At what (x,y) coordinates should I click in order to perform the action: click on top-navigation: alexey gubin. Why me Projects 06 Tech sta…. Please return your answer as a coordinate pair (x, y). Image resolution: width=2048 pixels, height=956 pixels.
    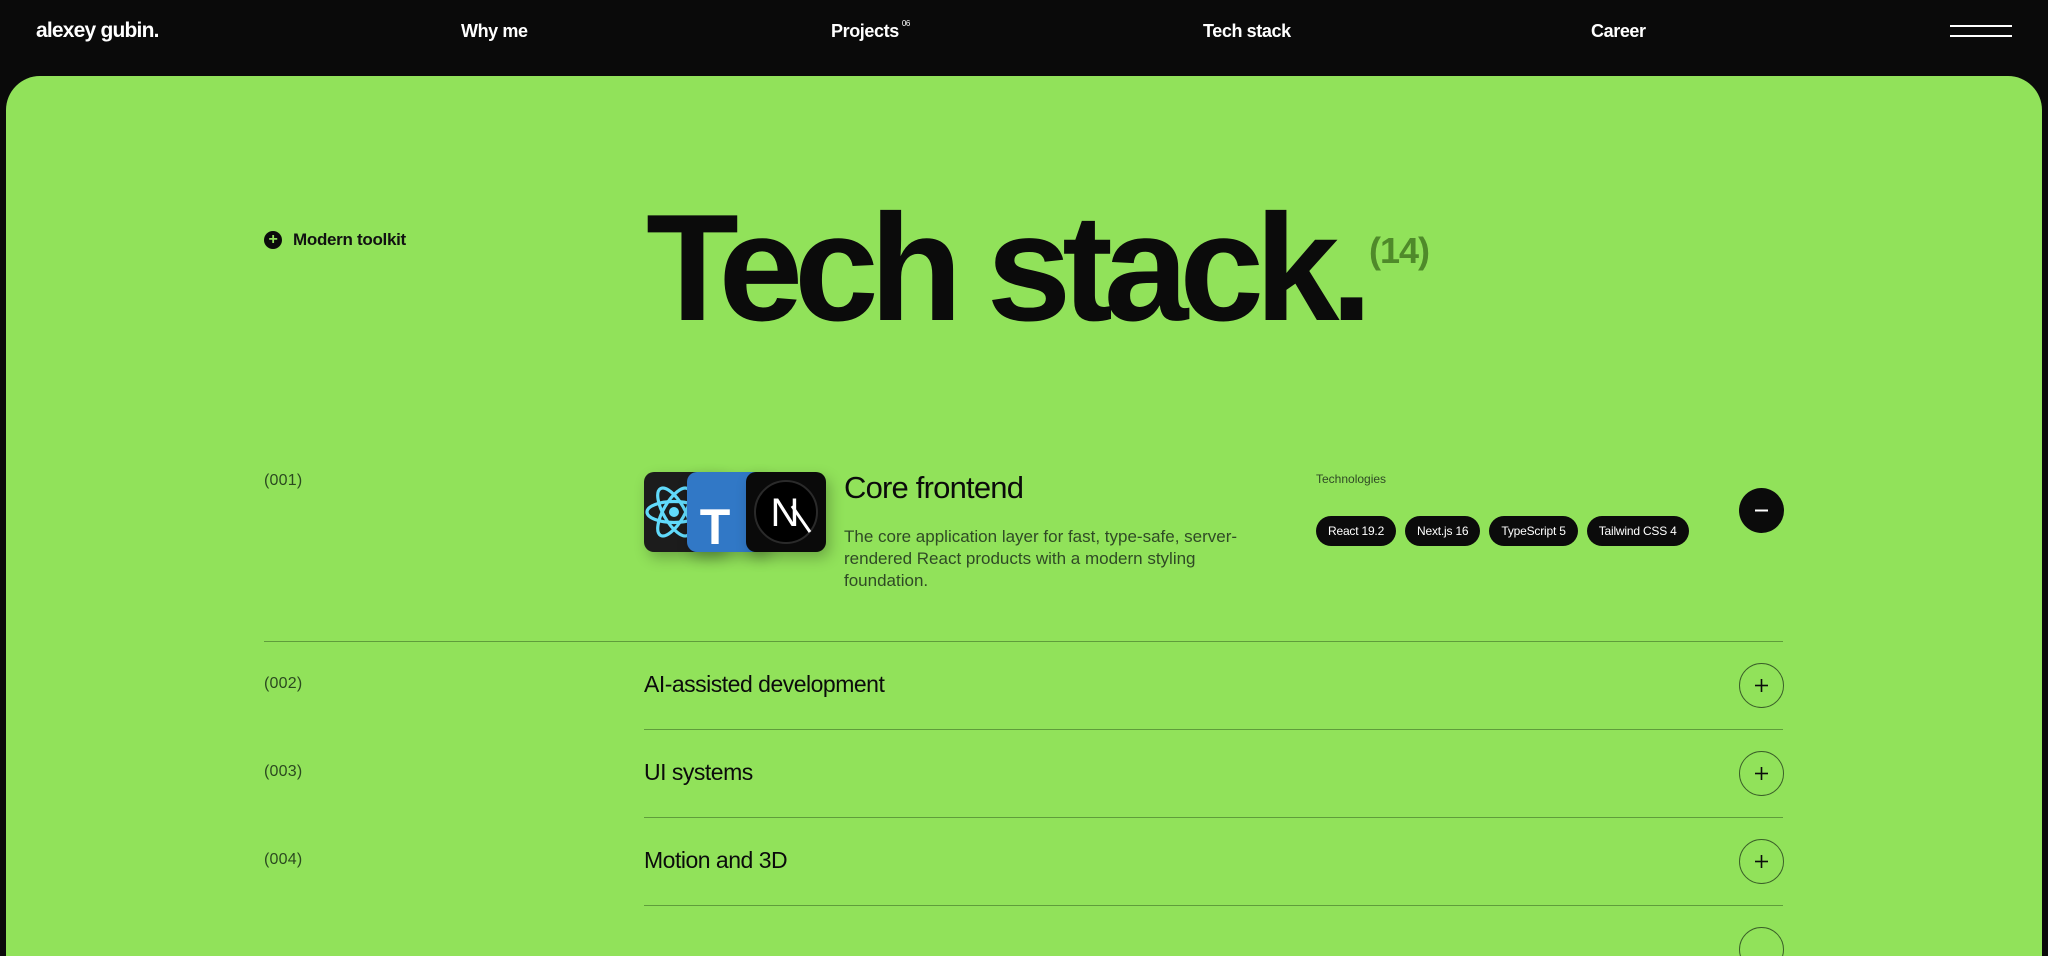
    Looking at the image, I should click on (1024, 38).